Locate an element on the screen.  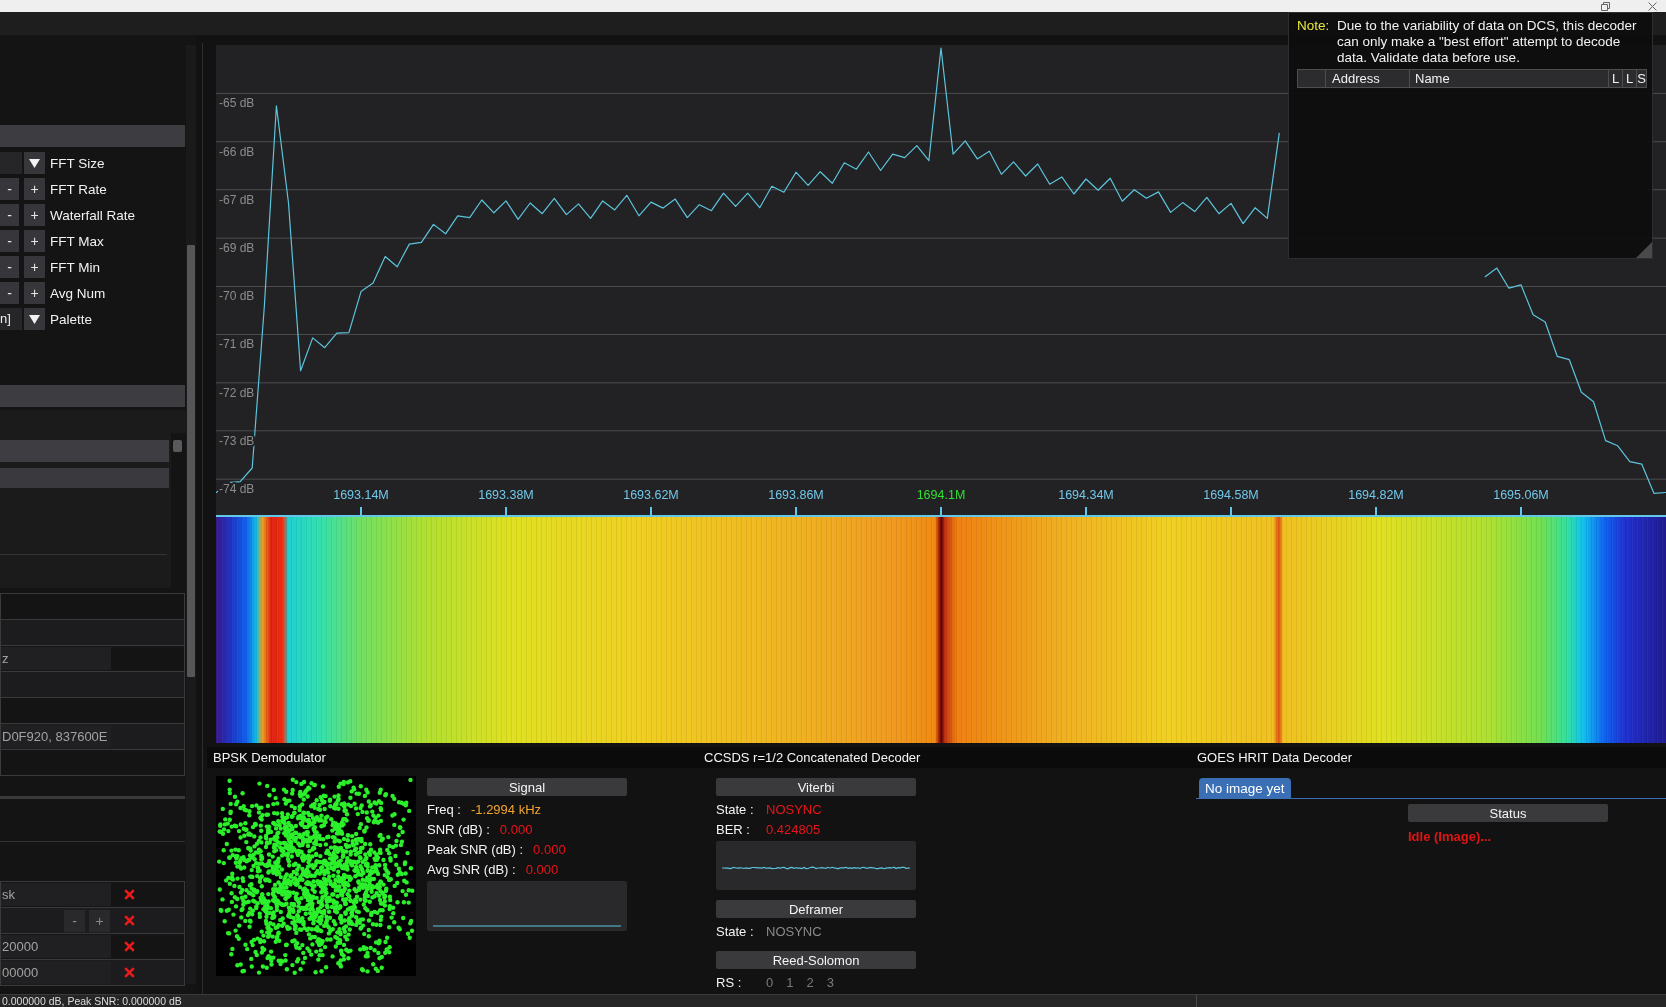
reading-label: RS : is located at coordinates (729, 982).